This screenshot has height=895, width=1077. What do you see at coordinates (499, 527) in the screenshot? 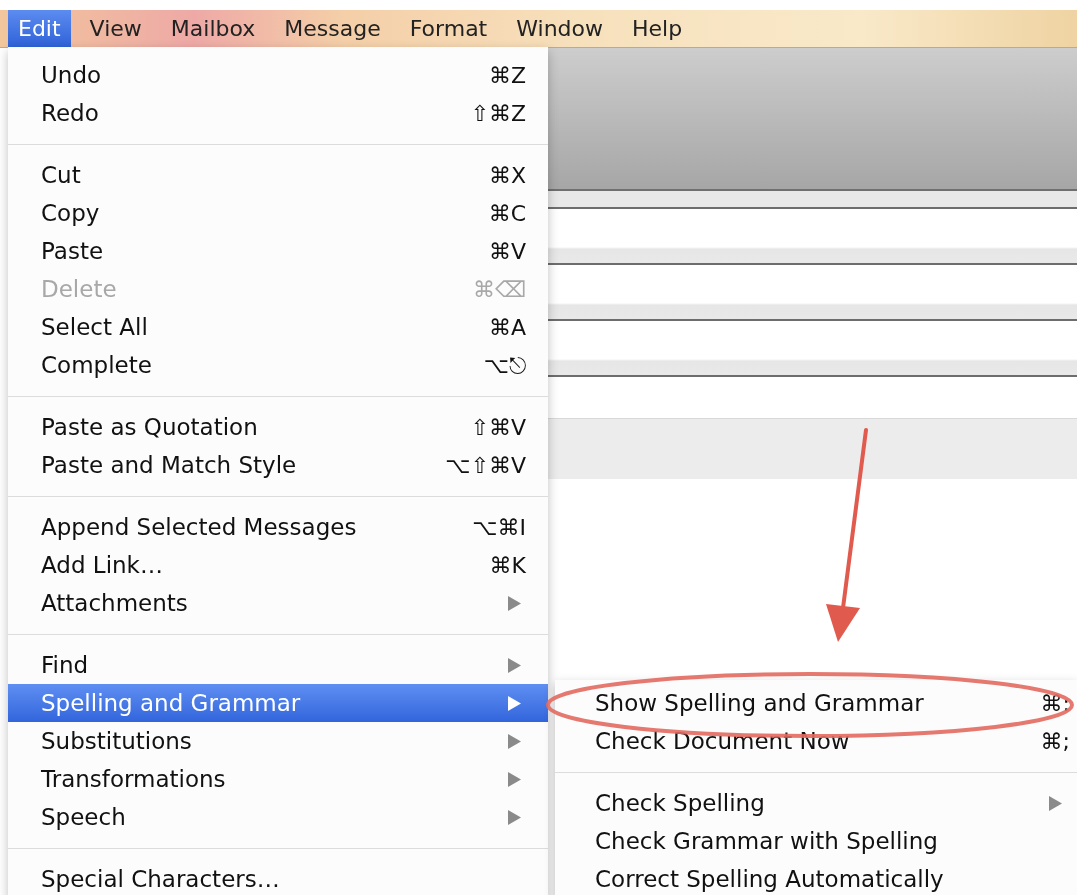
I see `shortcut-text: ⌥⌘I` at bounding box center [499, 527].